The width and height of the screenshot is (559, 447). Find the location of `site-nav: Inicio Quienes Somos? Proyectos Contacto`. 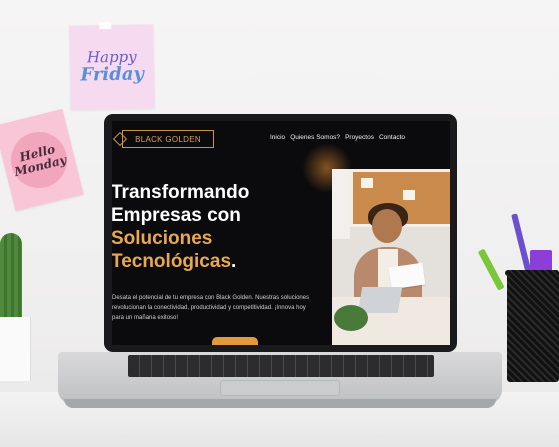

site-nav: Inicio Quienes Somos? Proyectos Contacto is located at coordinates (337, 137).